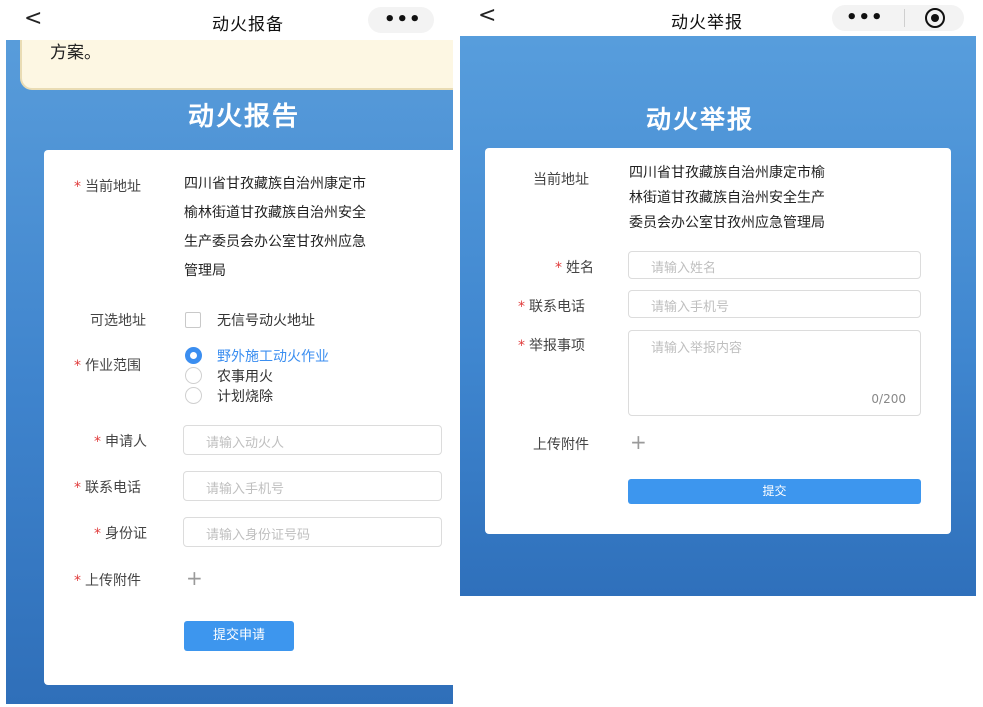 This screenshot has width=983, height=707. What do you see at coordinates (245, 397) in the screenshot?
I see `scope-option-planned-burn: 计划烧除` at bounding box center [245, 397].